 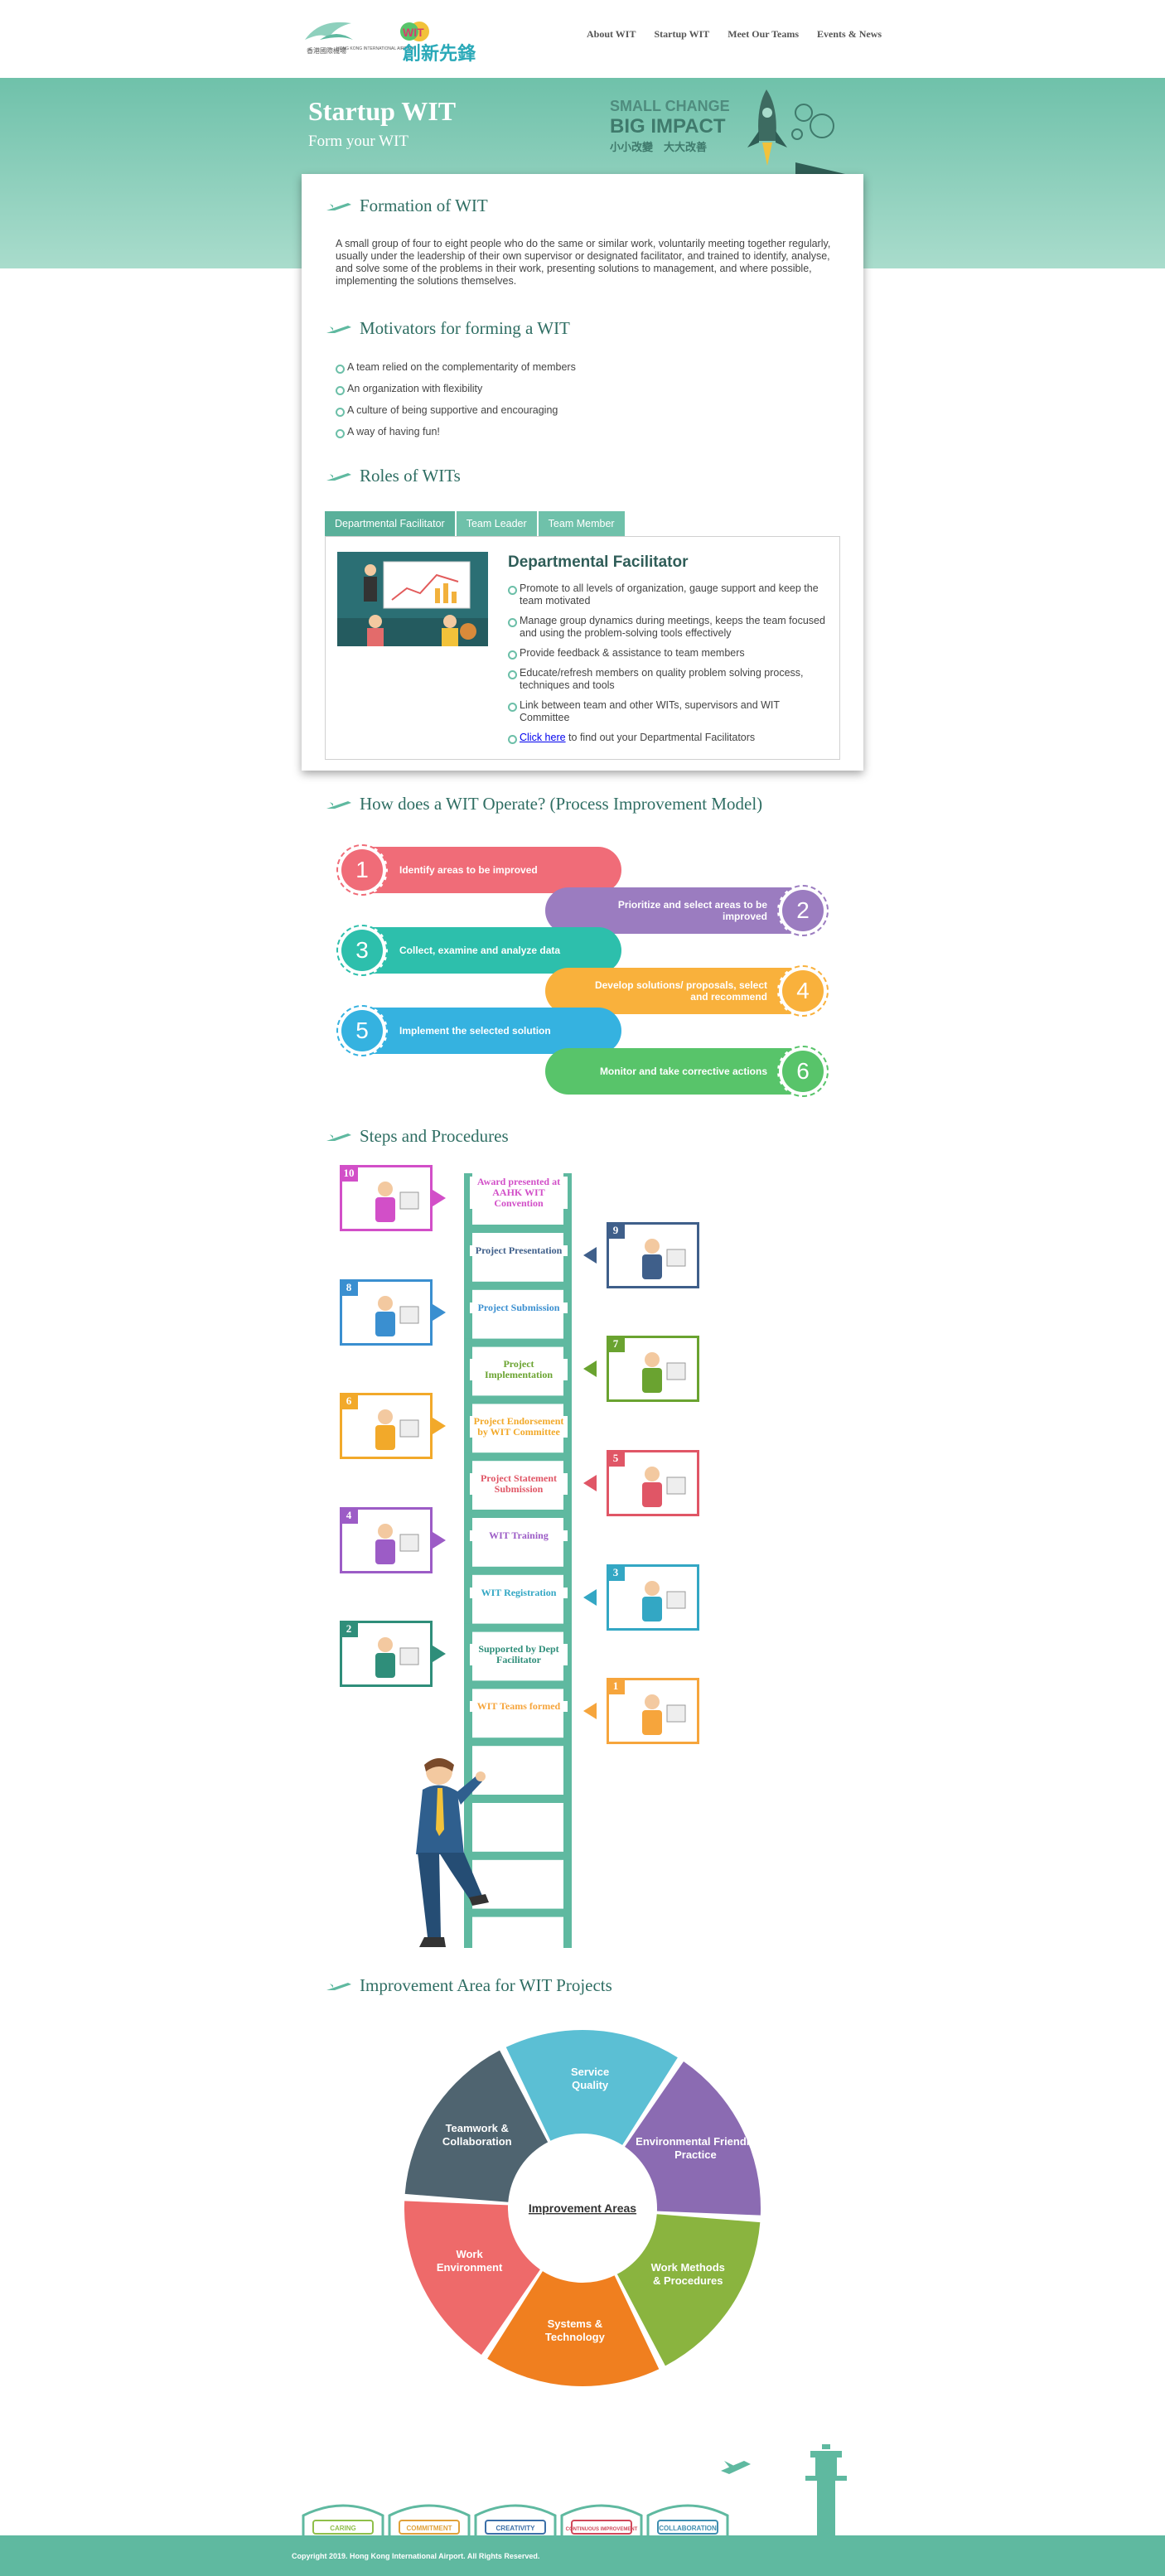 What do you see at coordinates (412, 599) in the screenshot?
I see `facilitator-illustration` at bounding box center [412, 599].